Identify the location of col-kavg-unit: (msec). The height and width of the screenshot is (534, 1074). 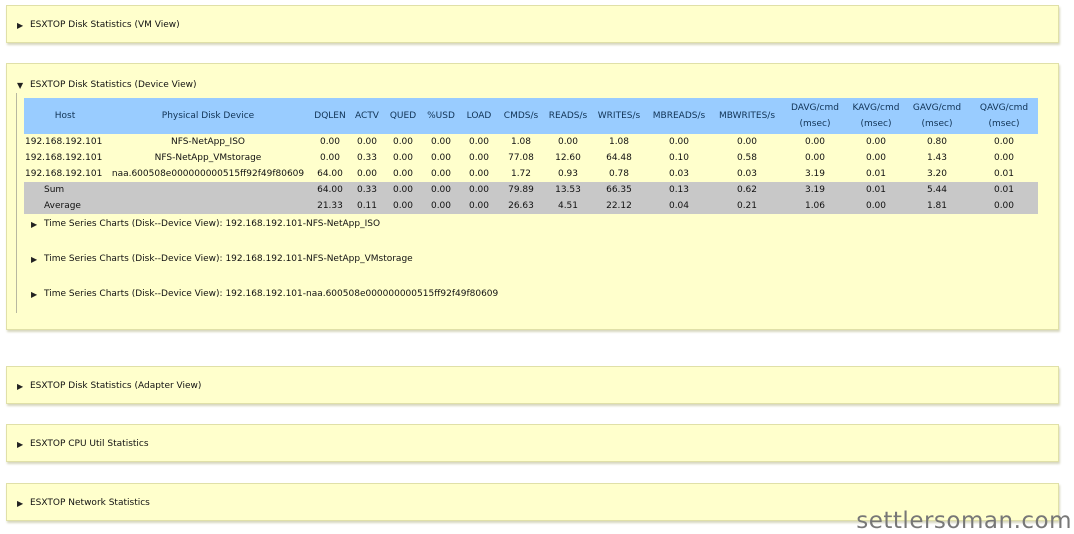
(876, 124).